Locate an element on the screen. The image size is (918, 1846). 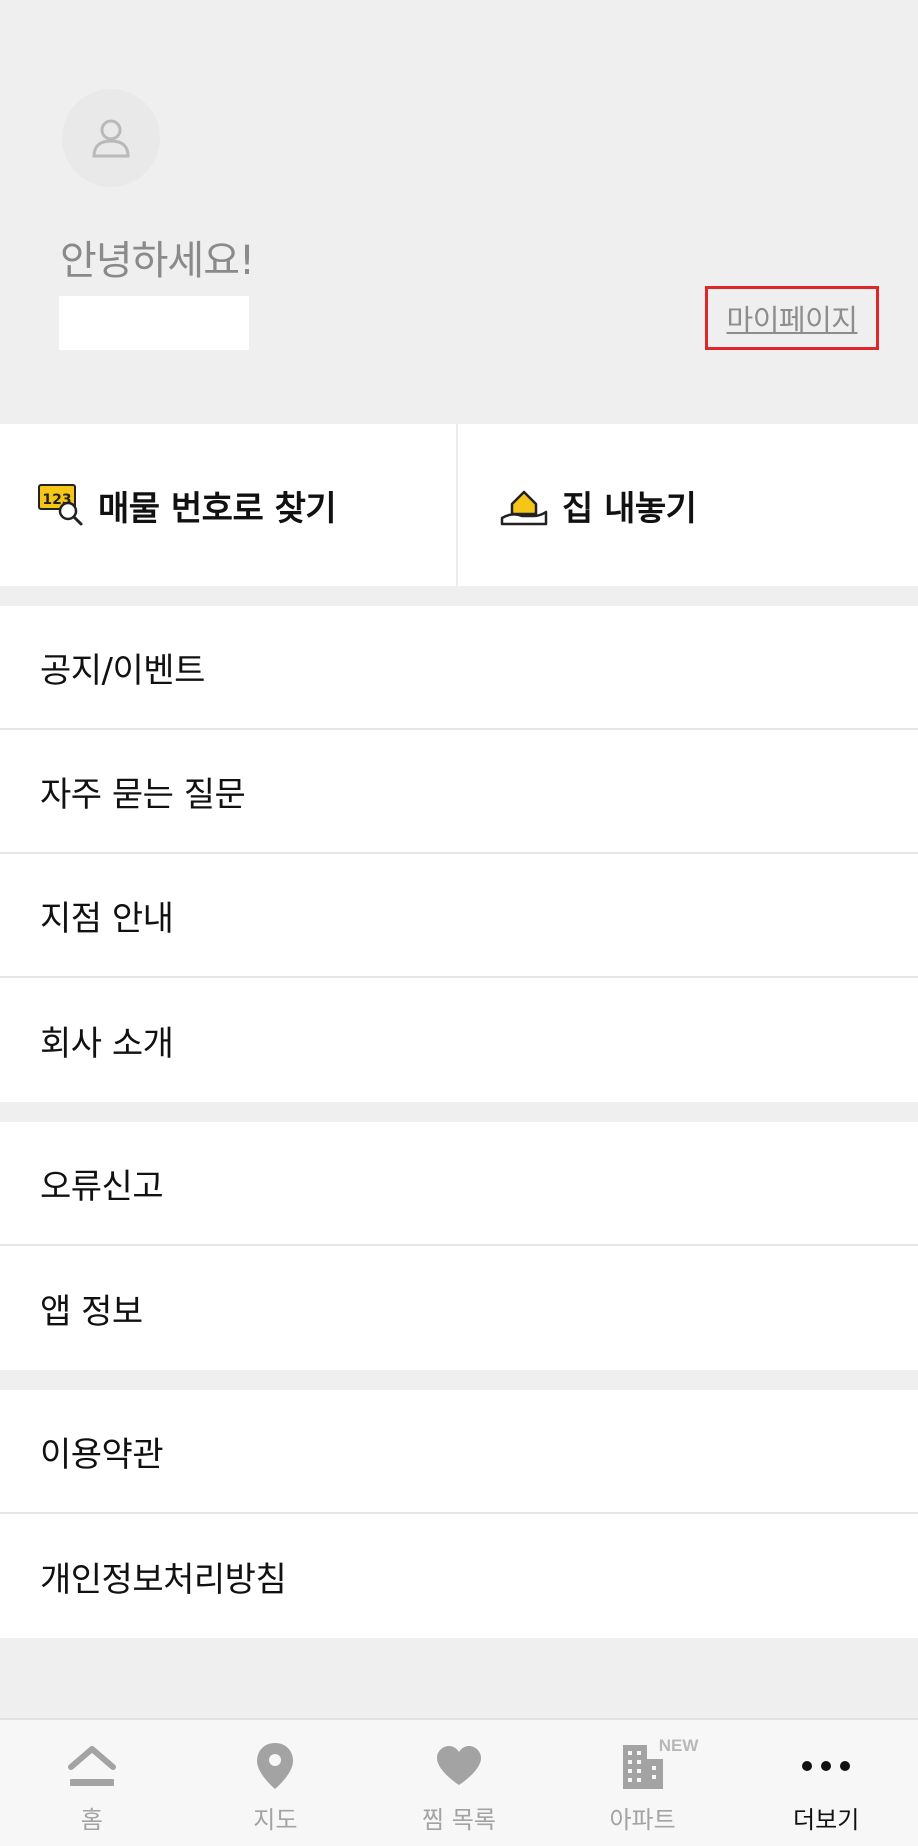
menu-item-faq: 자주 묻는 질문 is located at coordinates (459, 792).